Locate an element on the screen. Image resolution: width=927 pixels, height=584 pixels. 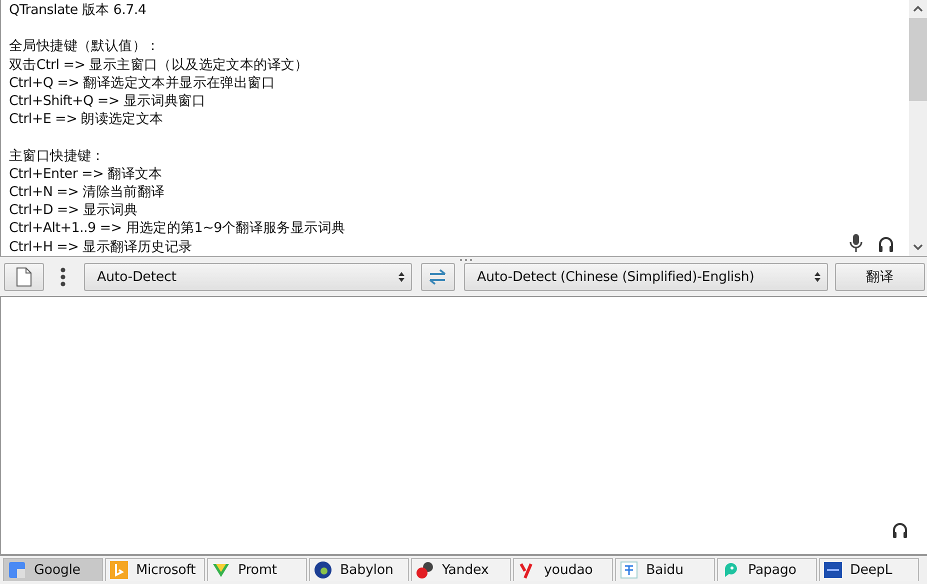
text-line: 主窗口快捷键： is located at coordinates (57, 155).